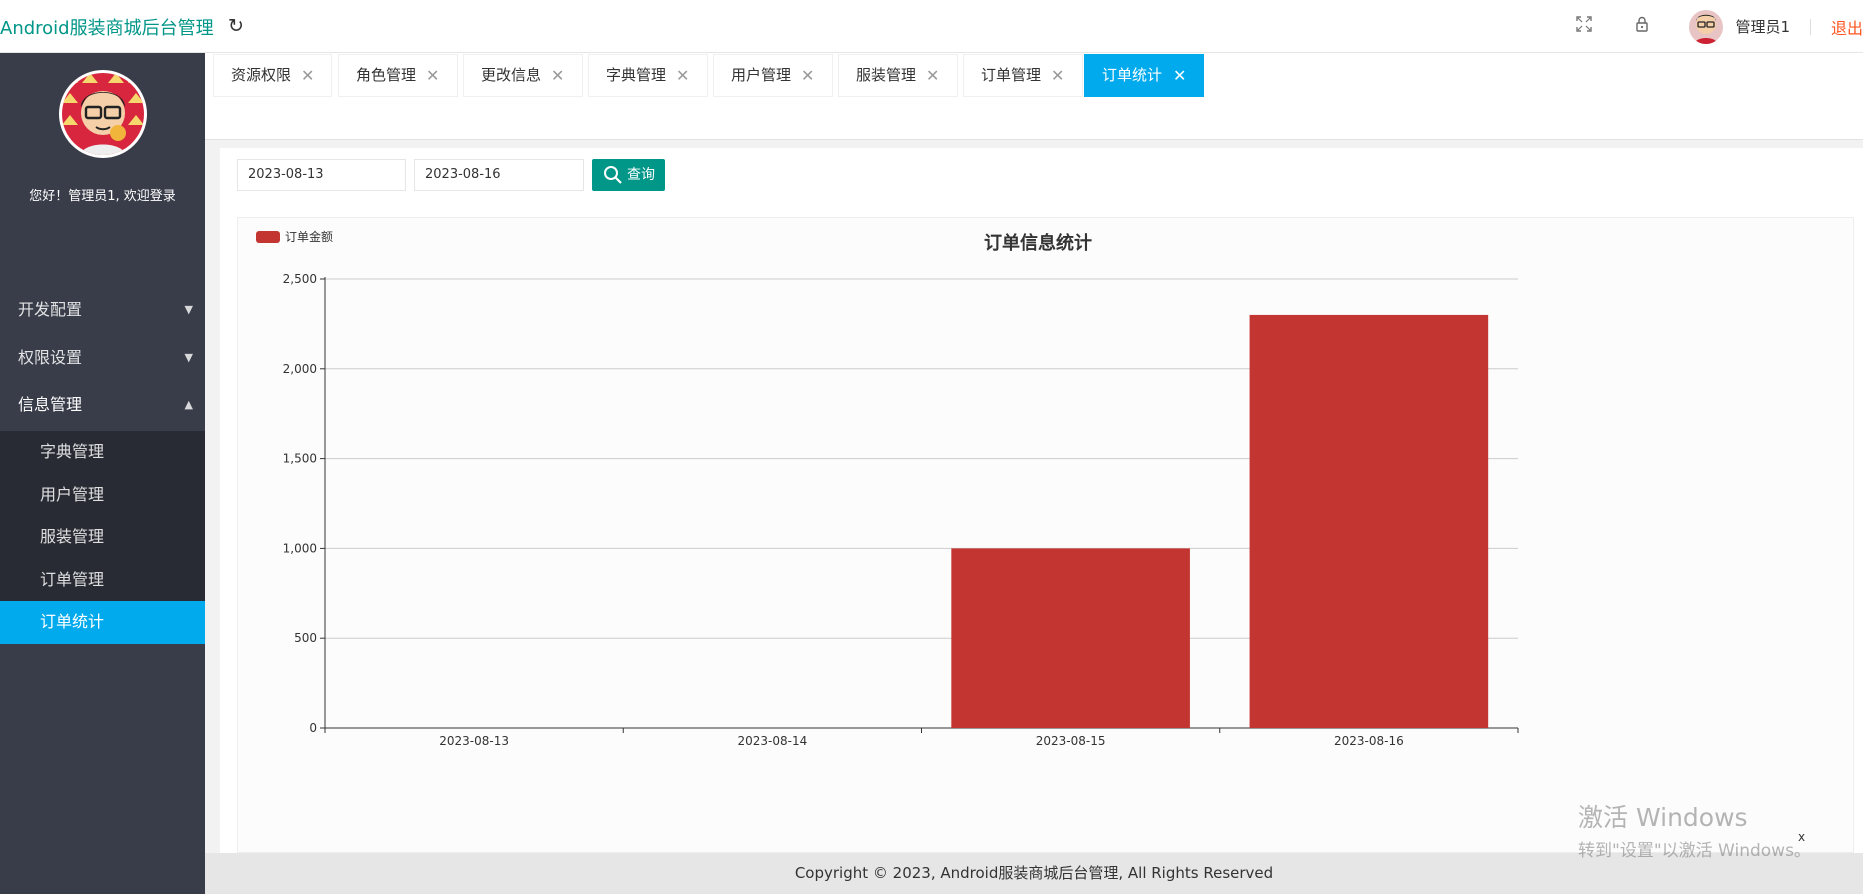 This screenshot has width=1863, height=894. I want to click on tab-label: 资源权限, so click(261, 75).